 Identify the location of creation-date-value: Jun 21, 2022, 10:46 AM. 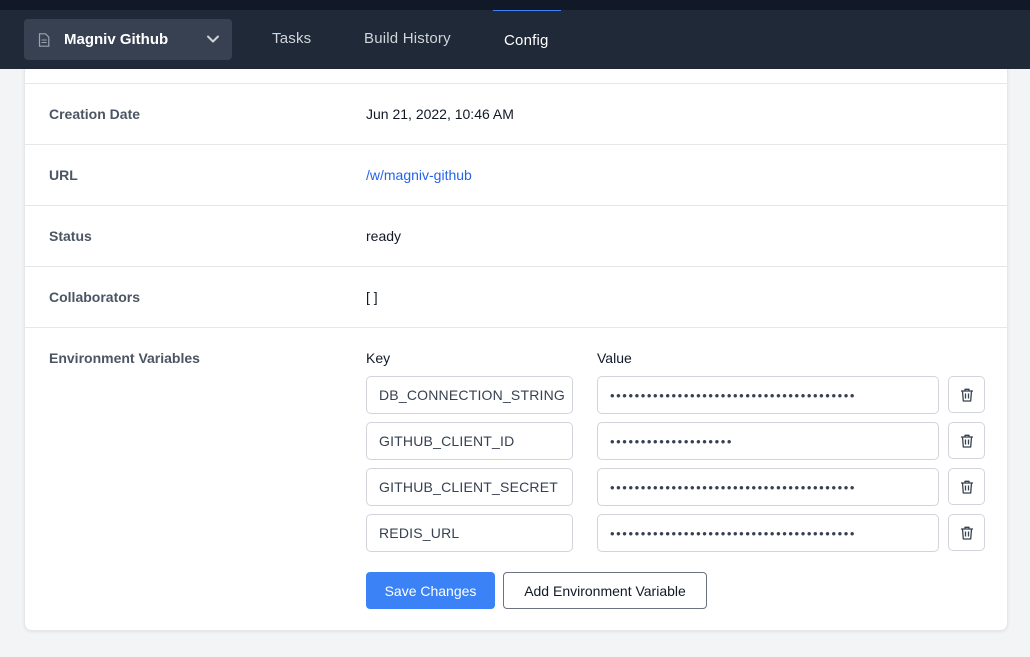
(440, 114).